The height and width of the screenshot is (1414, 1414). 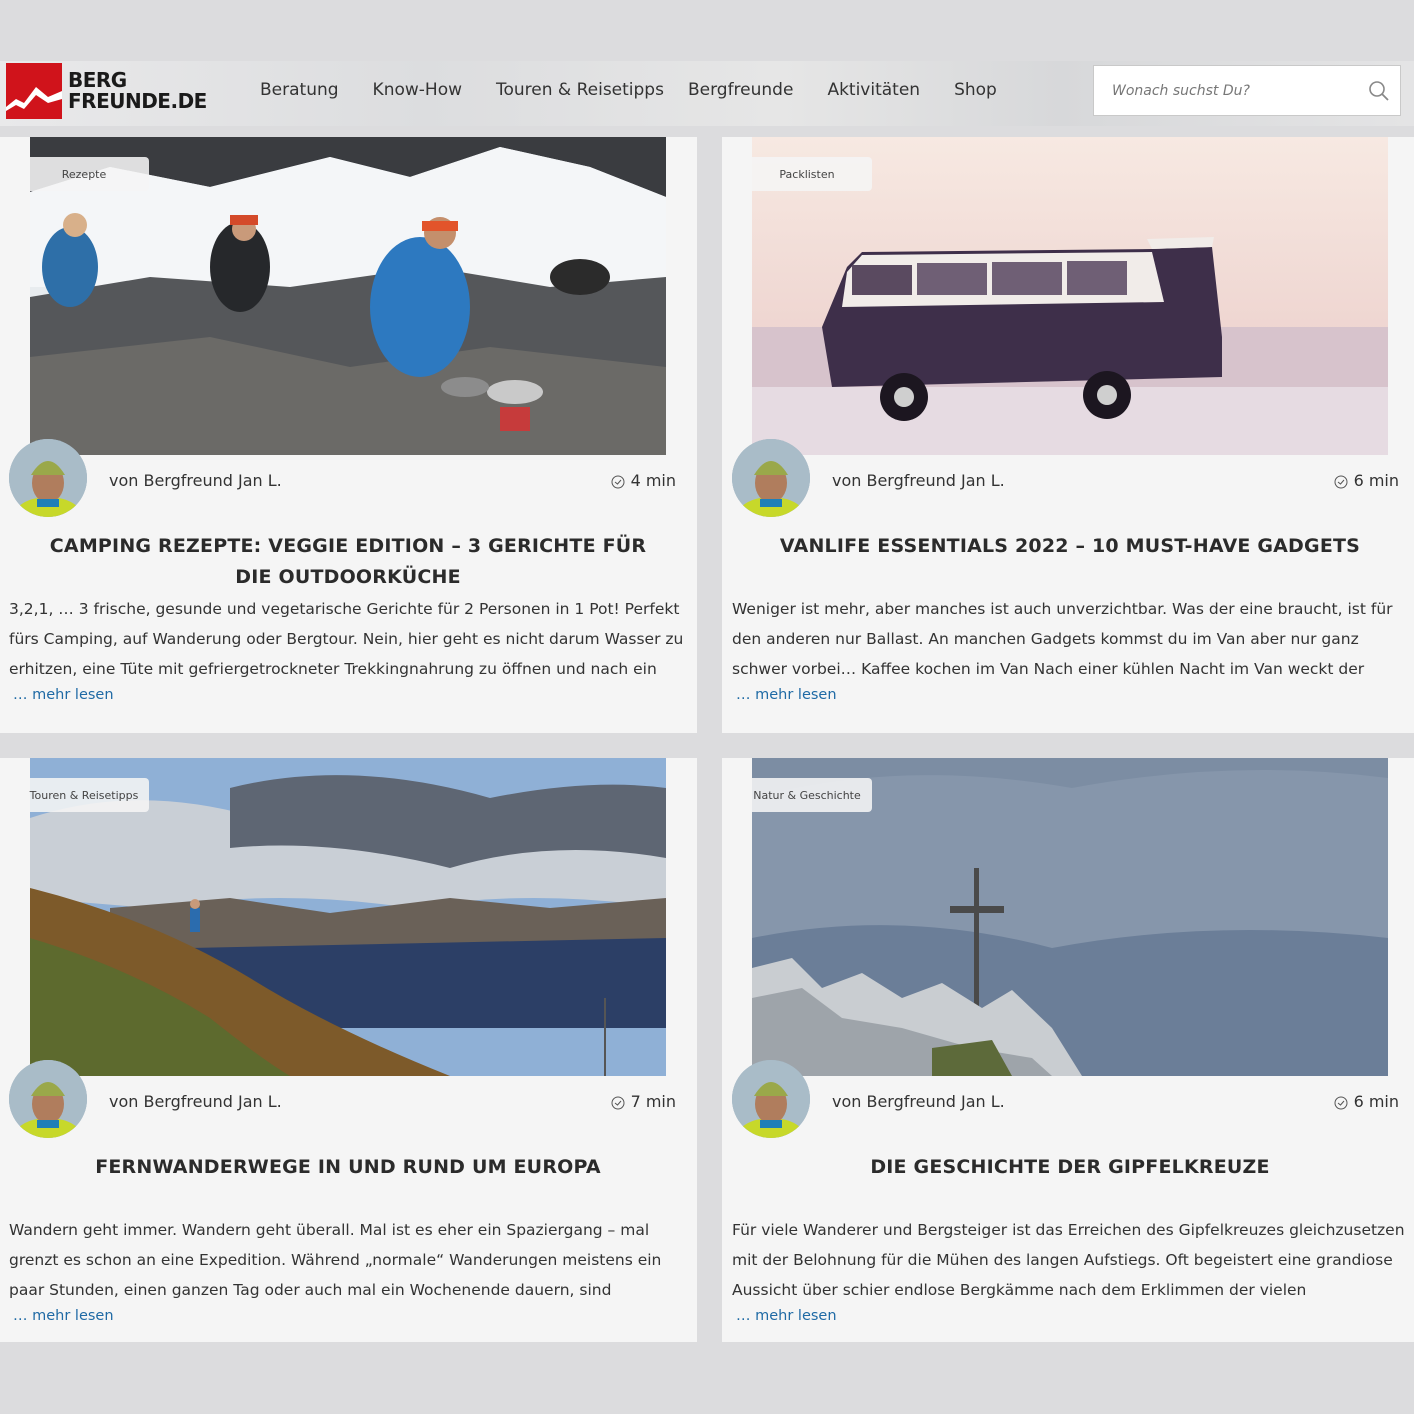 What do you see at coordinates (740, 90) in the screenshot?
I see `nav-bergfreunde: Bergfreunde` at bounding box center [740, 90].